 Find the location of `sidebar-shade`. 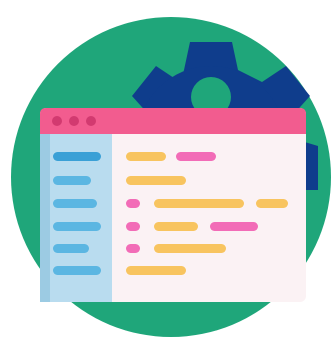

sidebar-shade is located at coordinates (45, 218).